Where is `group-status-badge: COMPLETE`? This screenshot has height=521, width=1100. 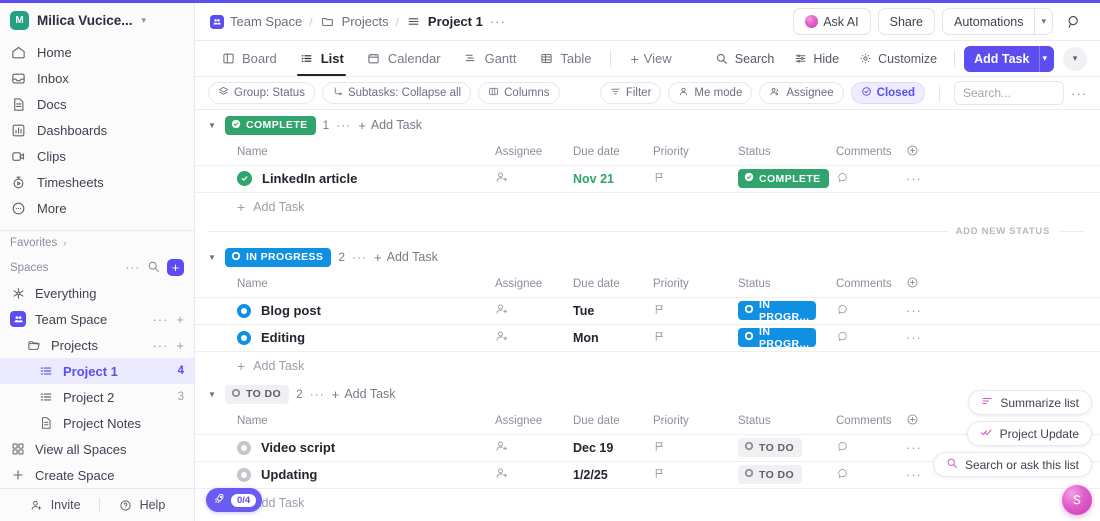
group-status-badge: COMPLETE is located at coordinates (270, 125).